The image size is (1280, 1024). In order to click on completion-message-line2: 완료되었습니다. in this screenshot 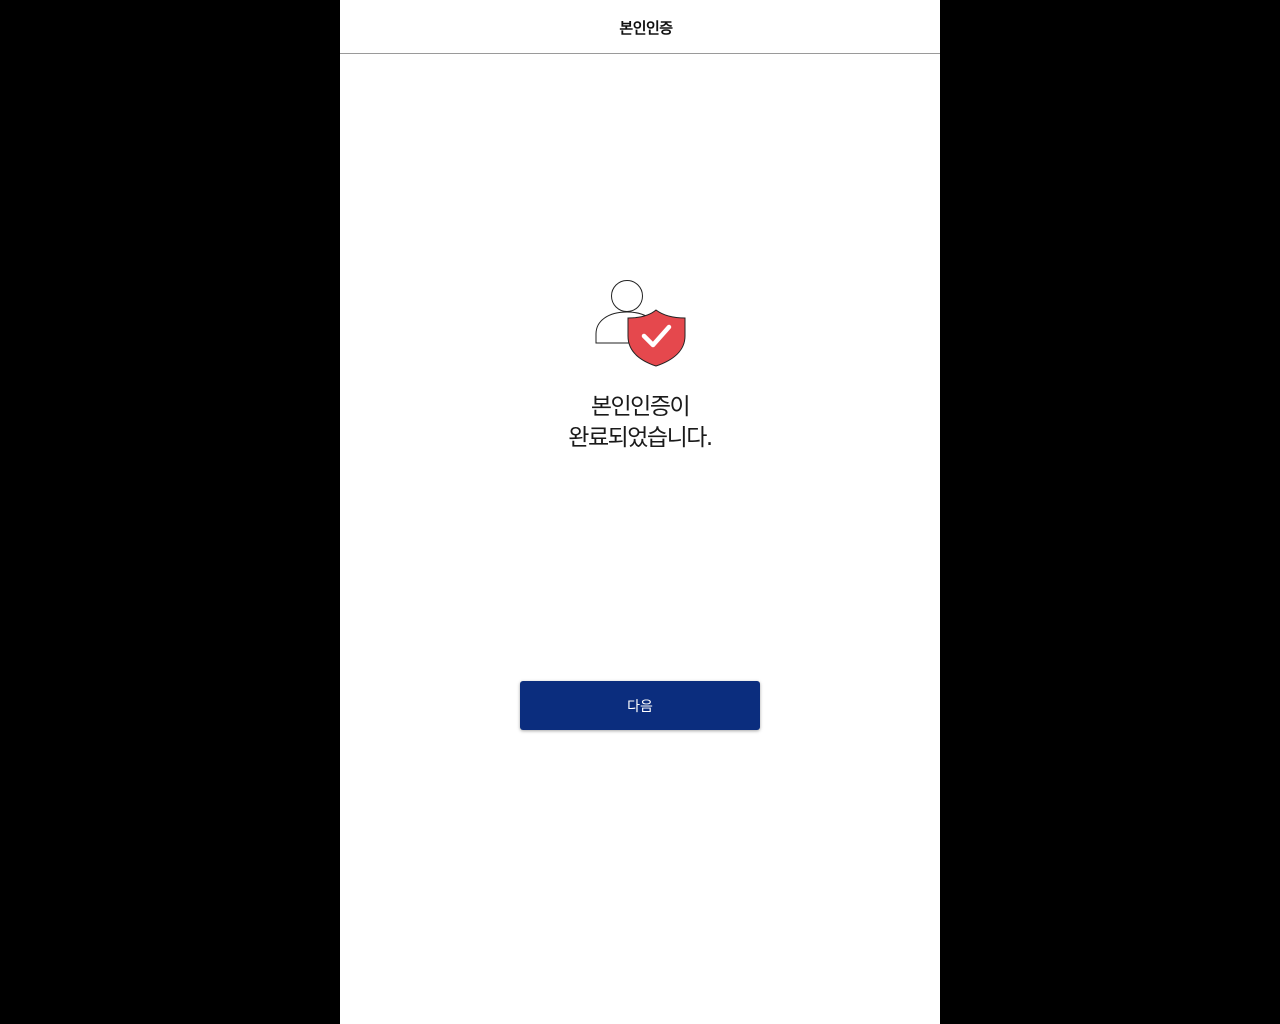, I will do `click(640, 438)`.